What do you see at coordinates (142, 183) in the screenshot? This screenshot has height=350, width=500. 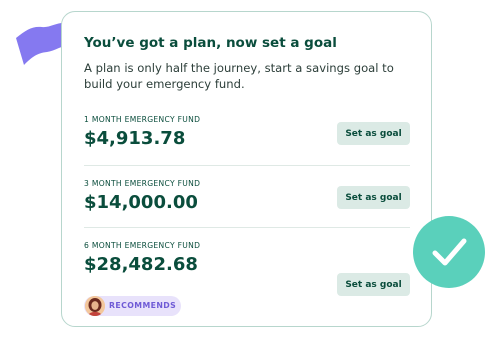 I see `fund-label: 3 MONTH EMERGENCY FUND` at bounding box center [142, 183].